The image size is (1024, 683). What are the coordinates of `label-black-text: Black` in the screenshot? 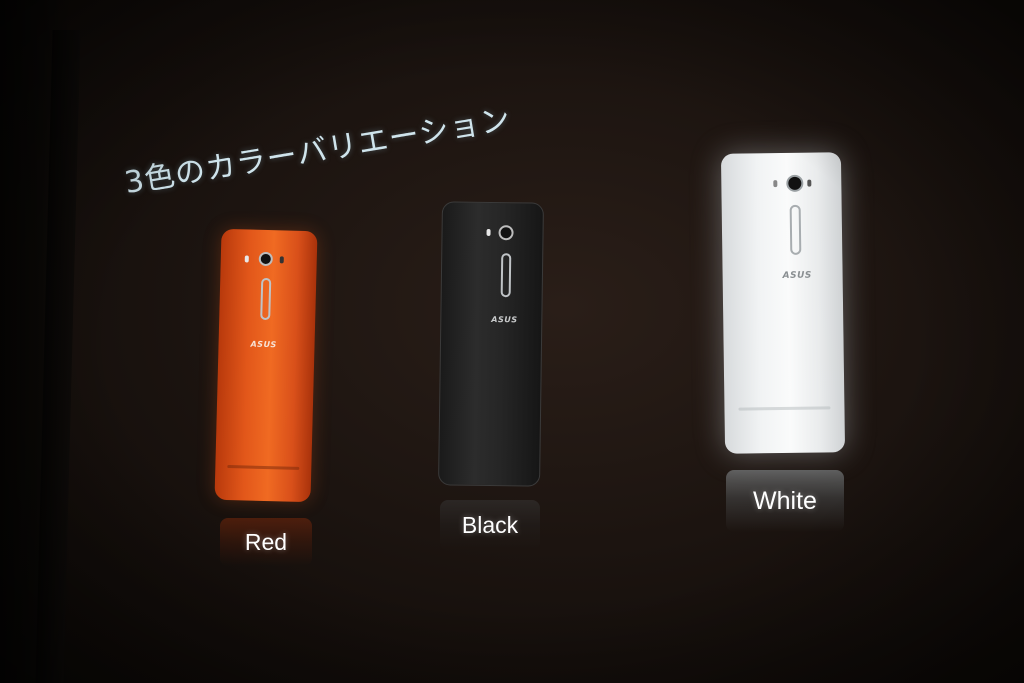 It's located at (490, 524).